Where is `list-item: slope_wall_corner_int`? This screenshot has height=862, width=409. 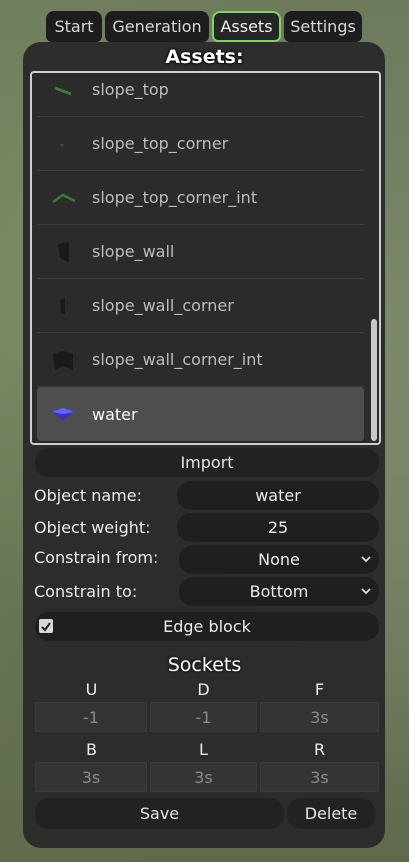 list-item: slope_wall_corner_int is located at coordinates (200, 360).